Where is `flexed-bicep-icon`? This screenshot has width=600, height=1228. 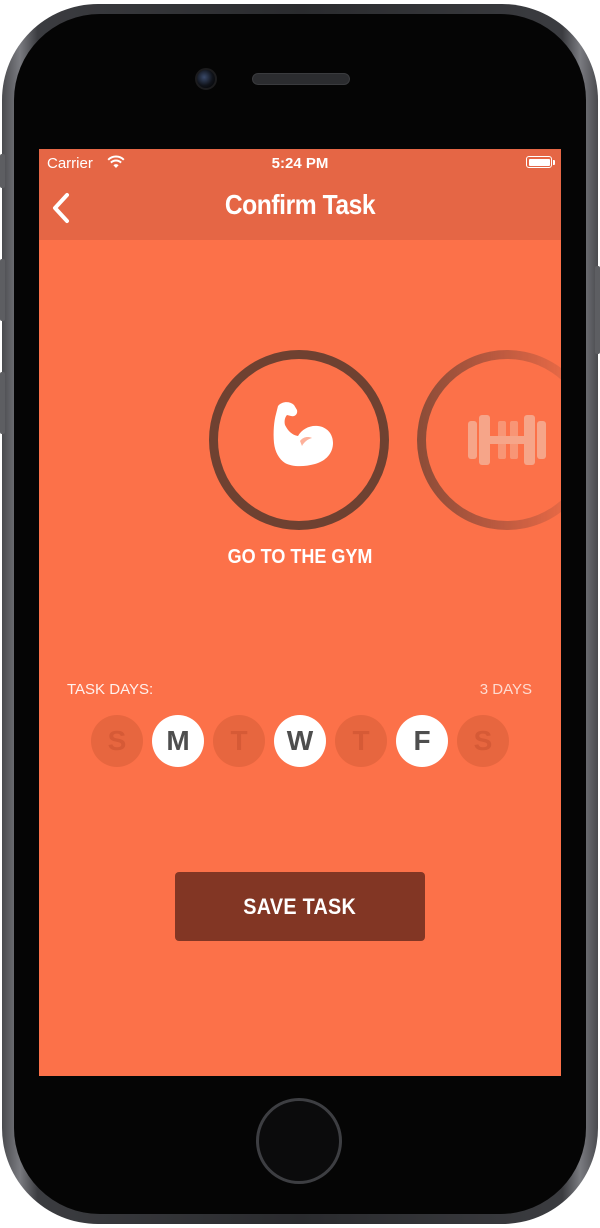
flexed-bicep-icon is located at coordinates (303, 434).